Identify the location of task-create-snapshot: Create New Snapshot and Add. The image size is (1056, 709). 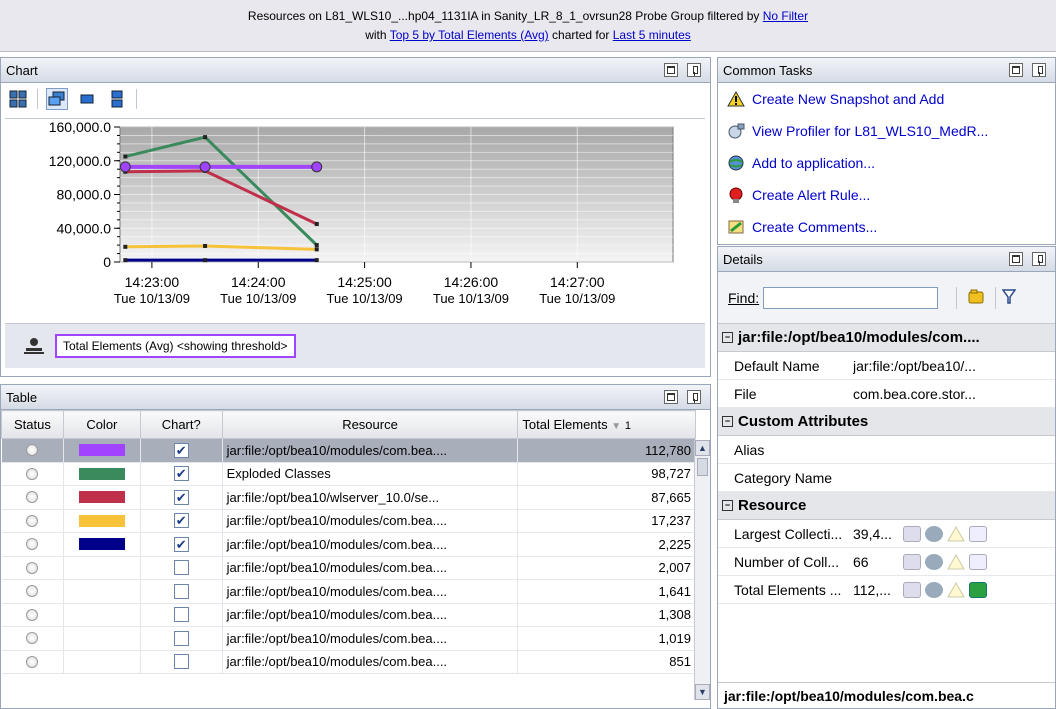
(886, 99).